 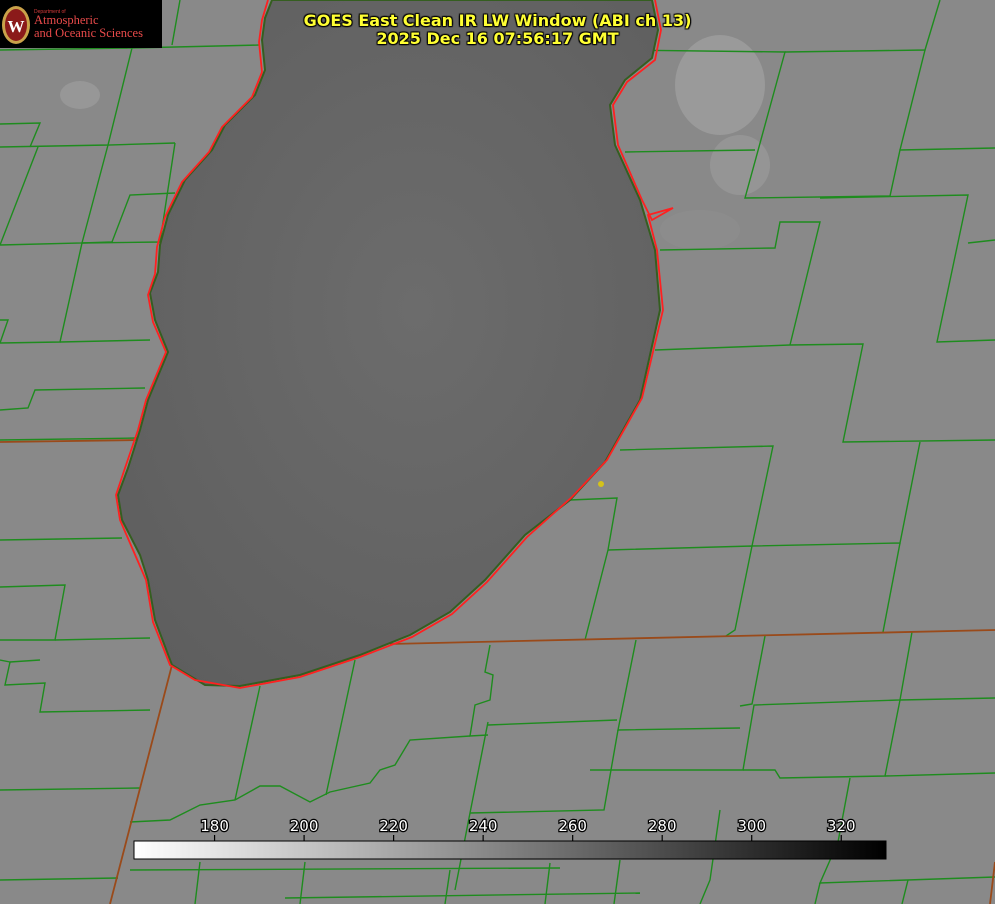 What do you see at coordinates (841, 826) in the screenshot?
I see `colorbar-tick-label: 320` at bounding box center [841, 826].